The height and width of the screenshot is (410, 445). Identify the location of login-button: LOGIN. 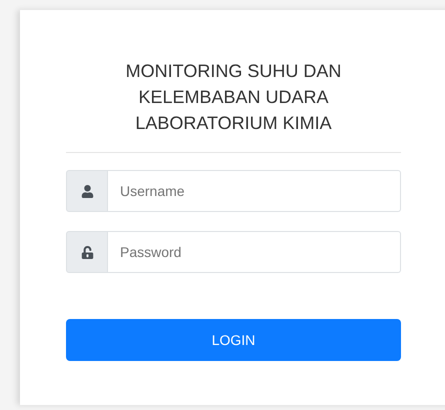
(233, 340).